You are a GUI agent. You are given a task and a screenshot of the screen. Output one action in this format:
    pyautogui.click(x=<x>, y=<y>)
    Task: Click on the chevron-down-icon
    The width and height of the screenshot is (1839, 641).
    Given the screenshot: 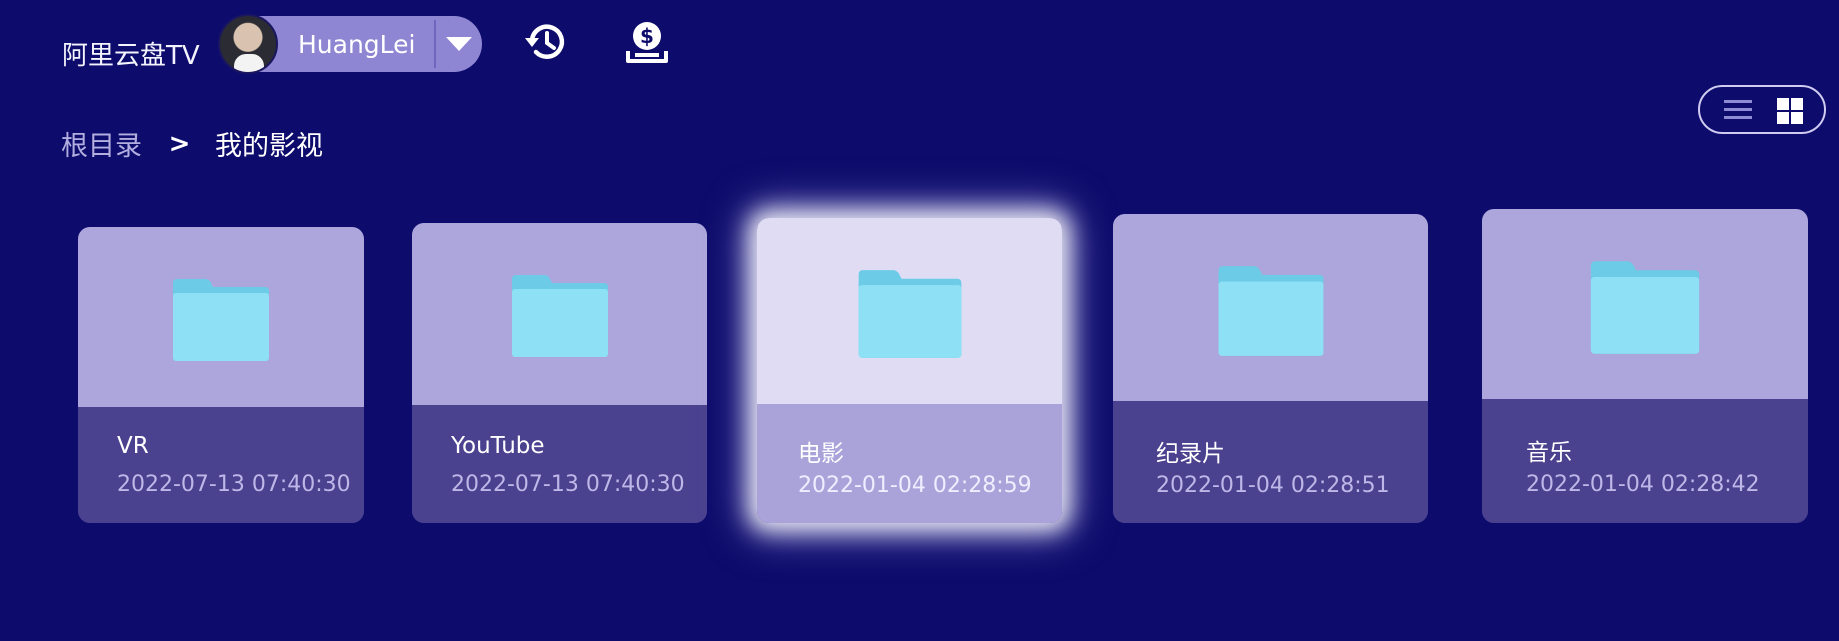 What is the action you would take?
    pyautogui.click(x=459, y=44)
    